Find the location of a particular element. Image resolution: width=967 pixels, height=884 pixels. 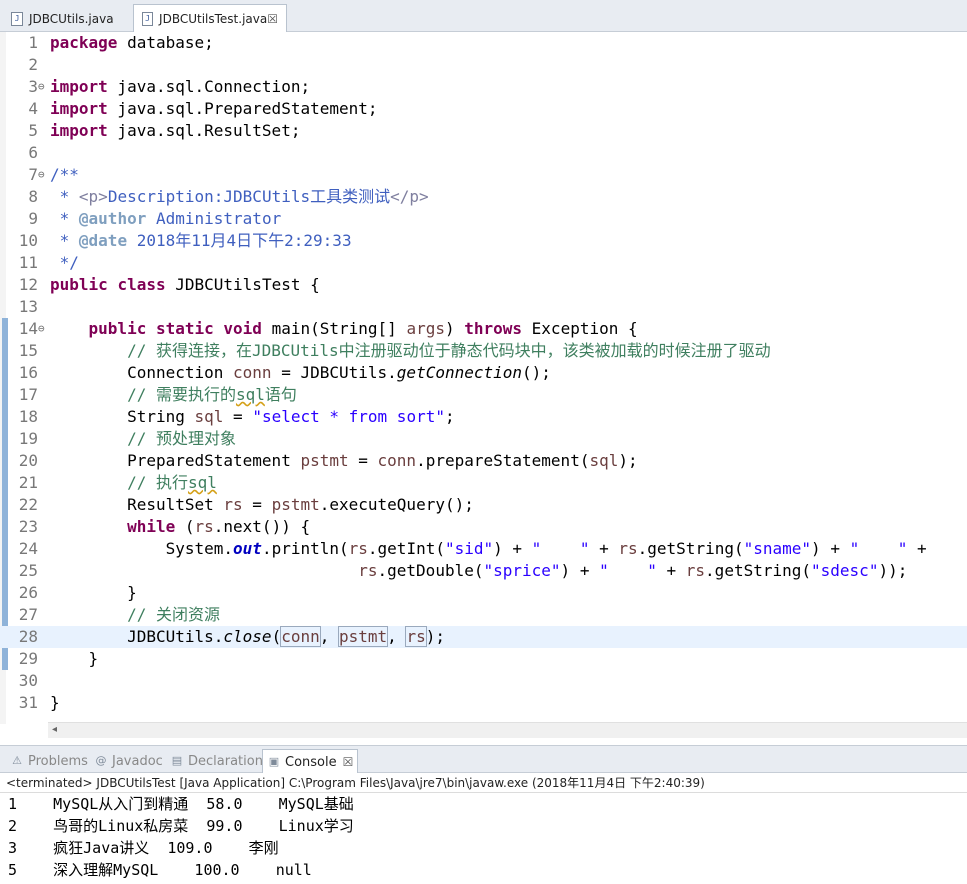

tab-jdbcutils: J JDBCUtils.java is located at coordinates (66, 18).